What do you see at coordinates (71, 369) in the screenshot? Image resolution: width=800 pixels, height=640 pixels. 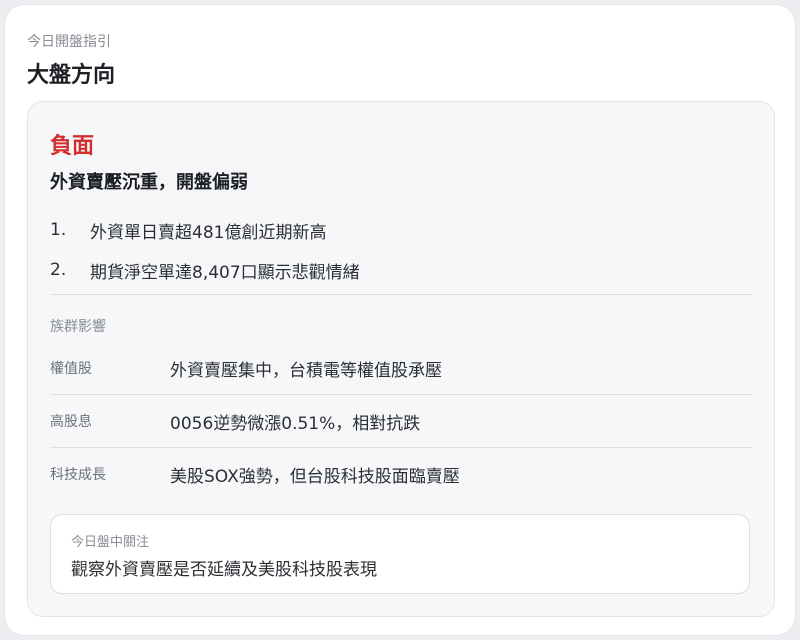 I see `sector-name: 權值股` at bounding box center [71, 369].